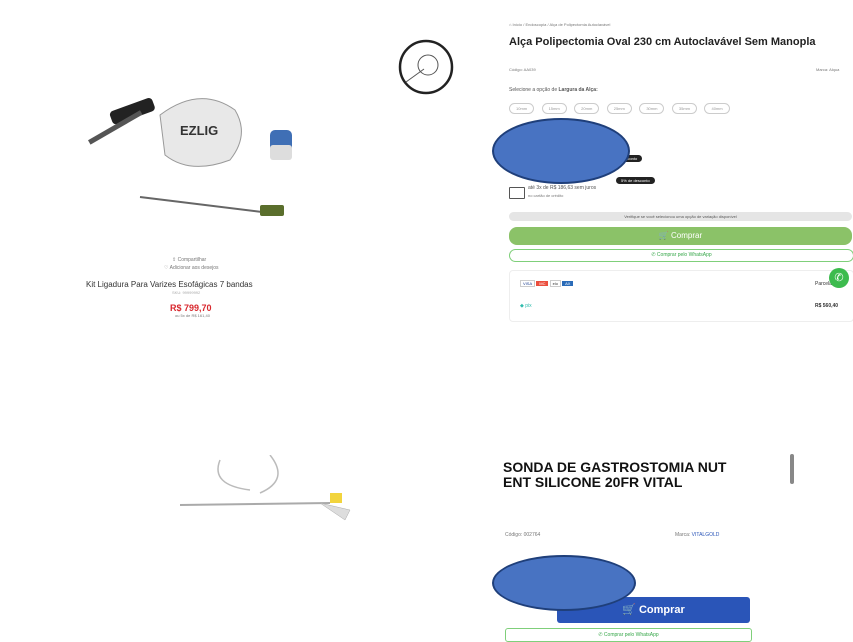 This screenshot has height=642, width=853. I want to click on size-option: 25mm, so click(619, 108).